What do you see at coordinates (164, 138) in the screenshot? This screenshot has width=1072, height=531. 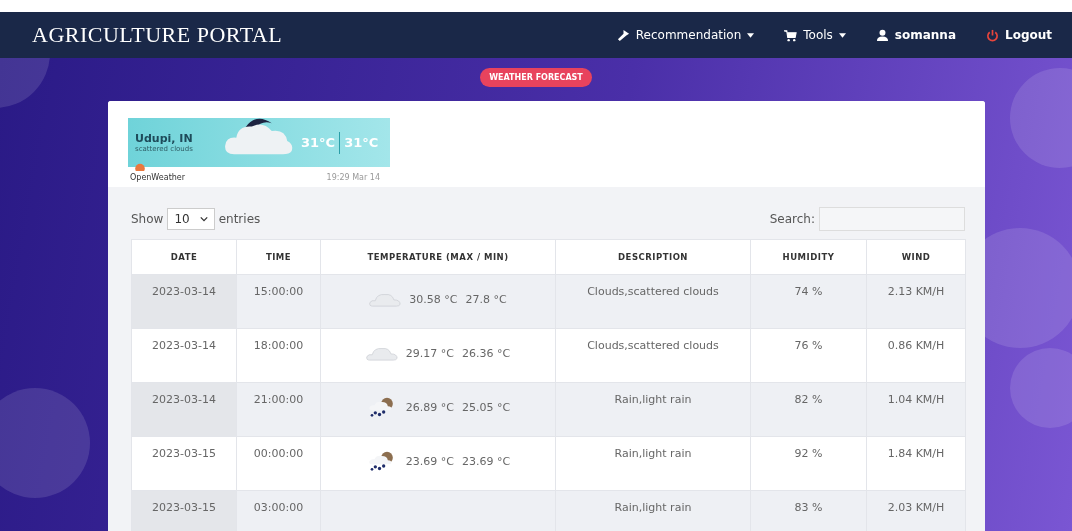 I see `city-name: Udupi, IN` at bounding box center [164, 138].